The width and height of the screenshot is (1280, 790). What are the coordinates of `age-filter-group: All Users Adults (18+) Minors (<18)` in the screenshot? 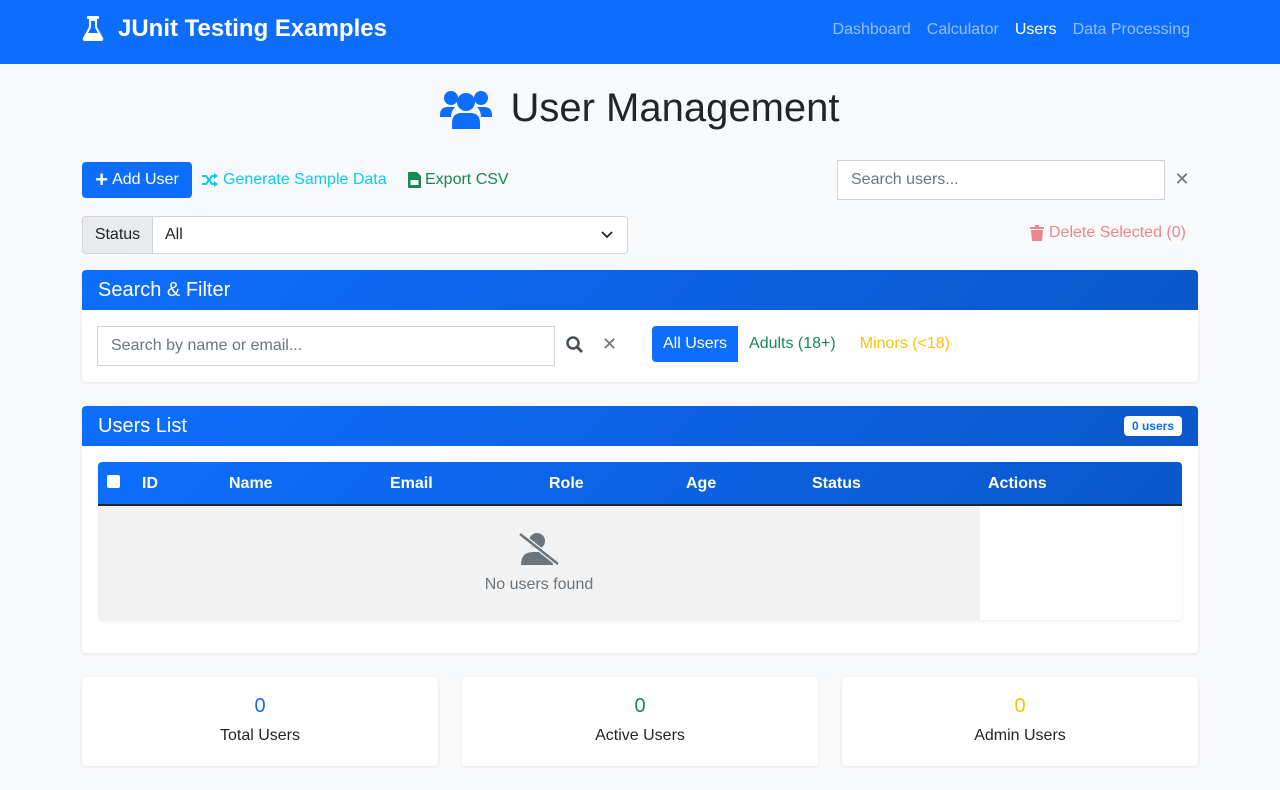 It's located at (806, 344).